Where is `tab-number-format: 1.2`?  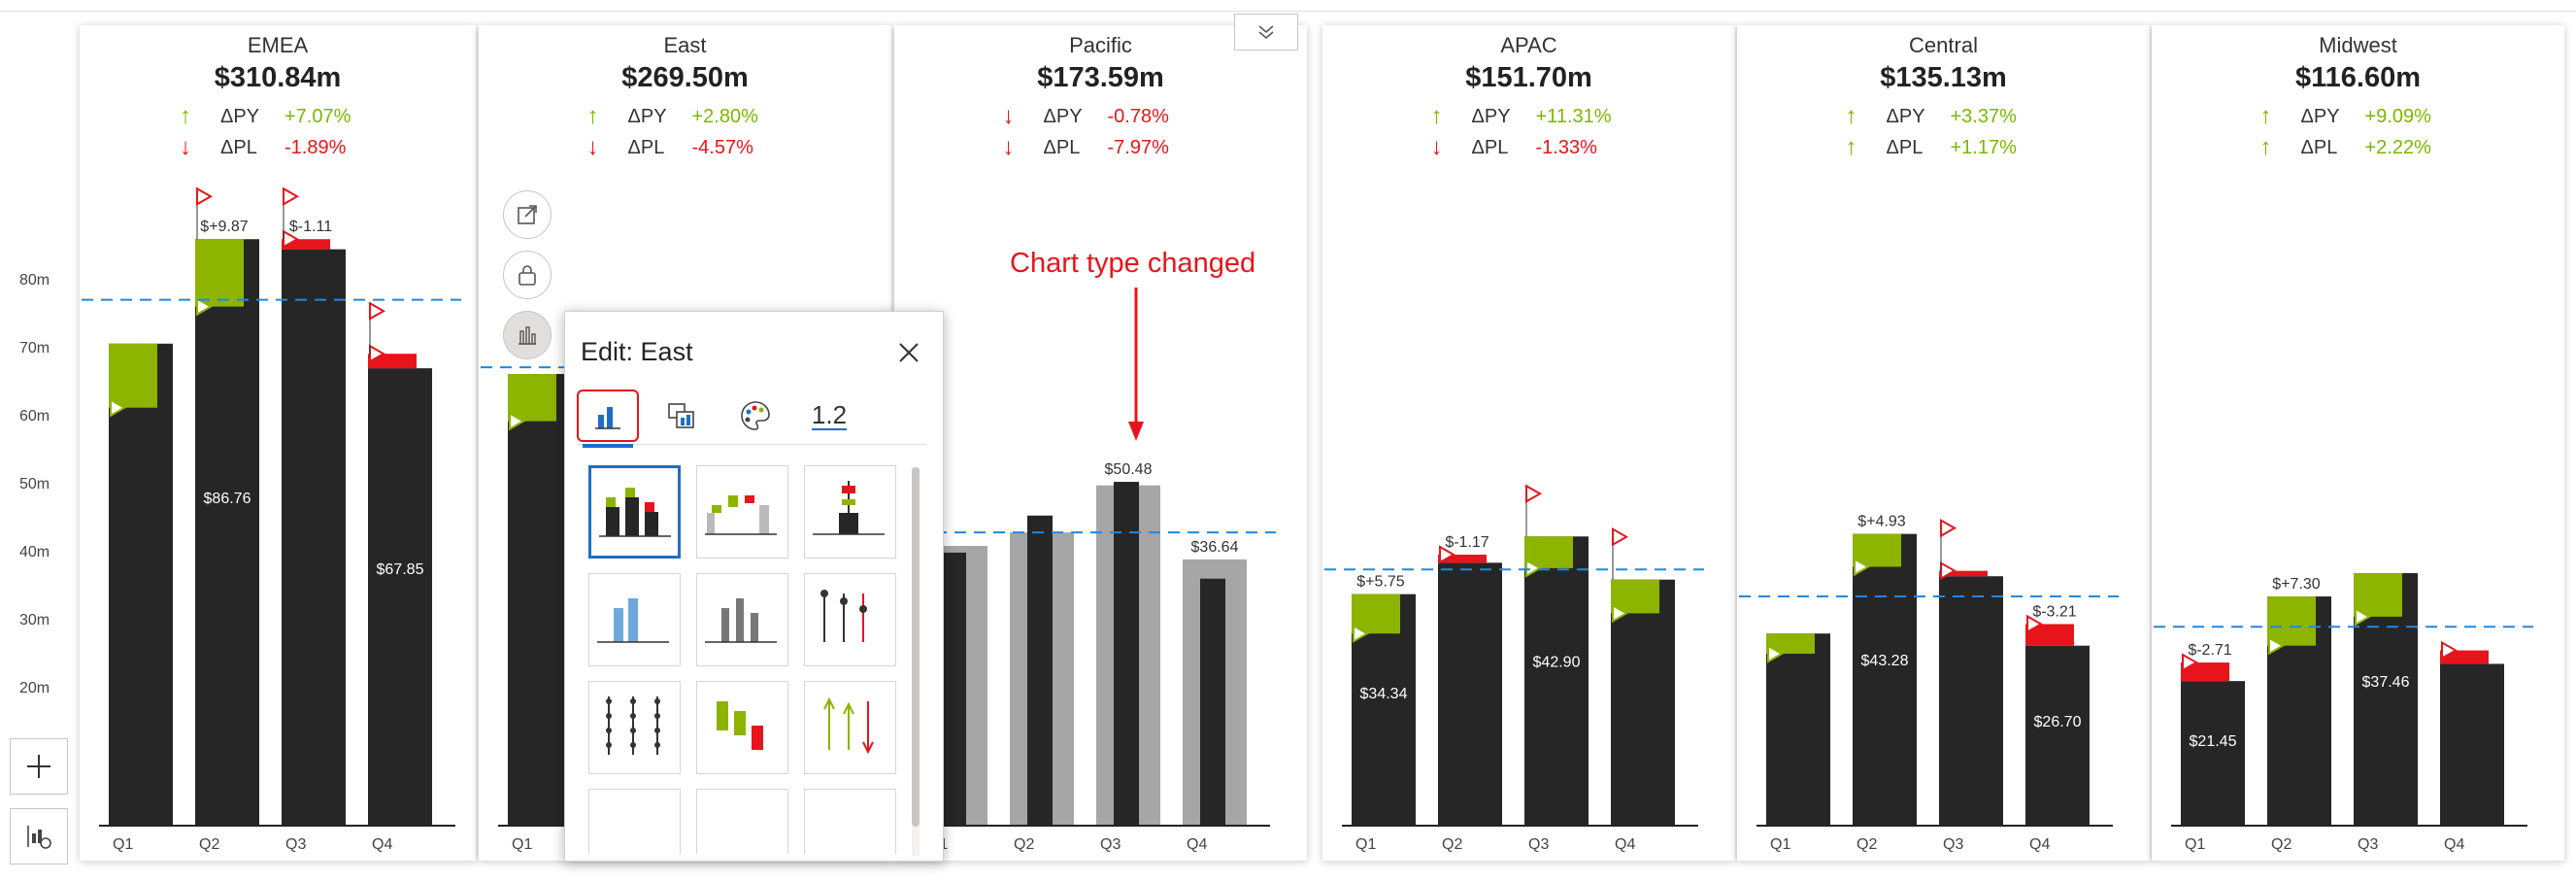 tab-number-format: 1.2 is located at coordinates (829, 416).